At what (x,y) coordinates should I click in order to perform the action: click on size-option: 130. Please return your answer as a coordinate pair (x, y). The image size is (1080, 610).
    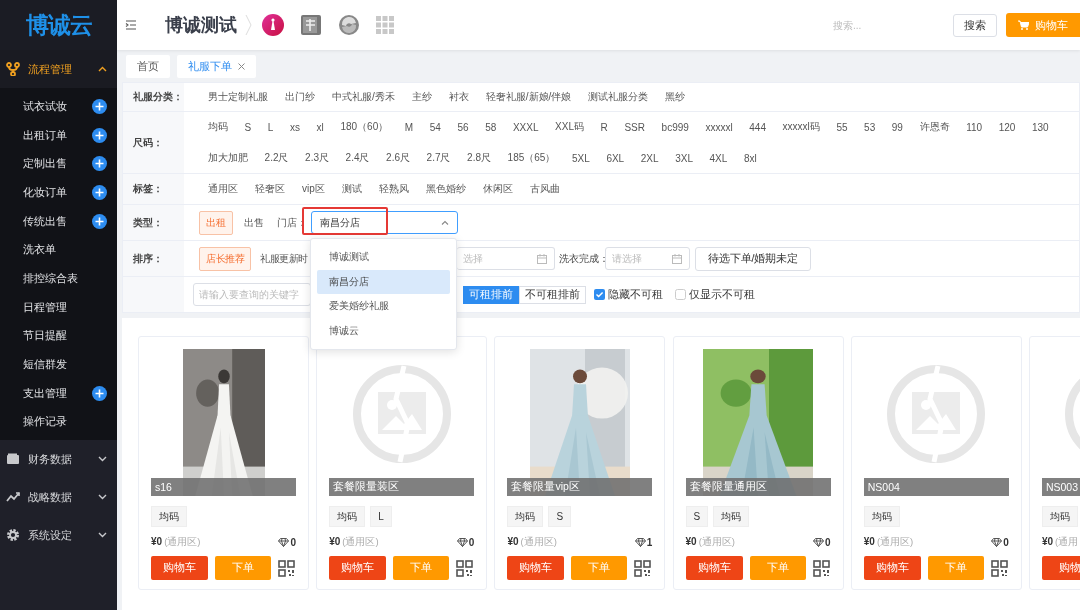
    Looking at the image, I should click on (1040, 127).